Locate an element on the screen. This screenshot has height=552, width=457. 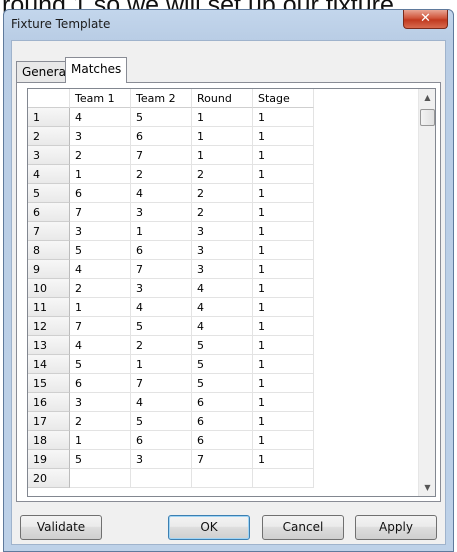
row-header: 7 is located at coordinates (49, 231).